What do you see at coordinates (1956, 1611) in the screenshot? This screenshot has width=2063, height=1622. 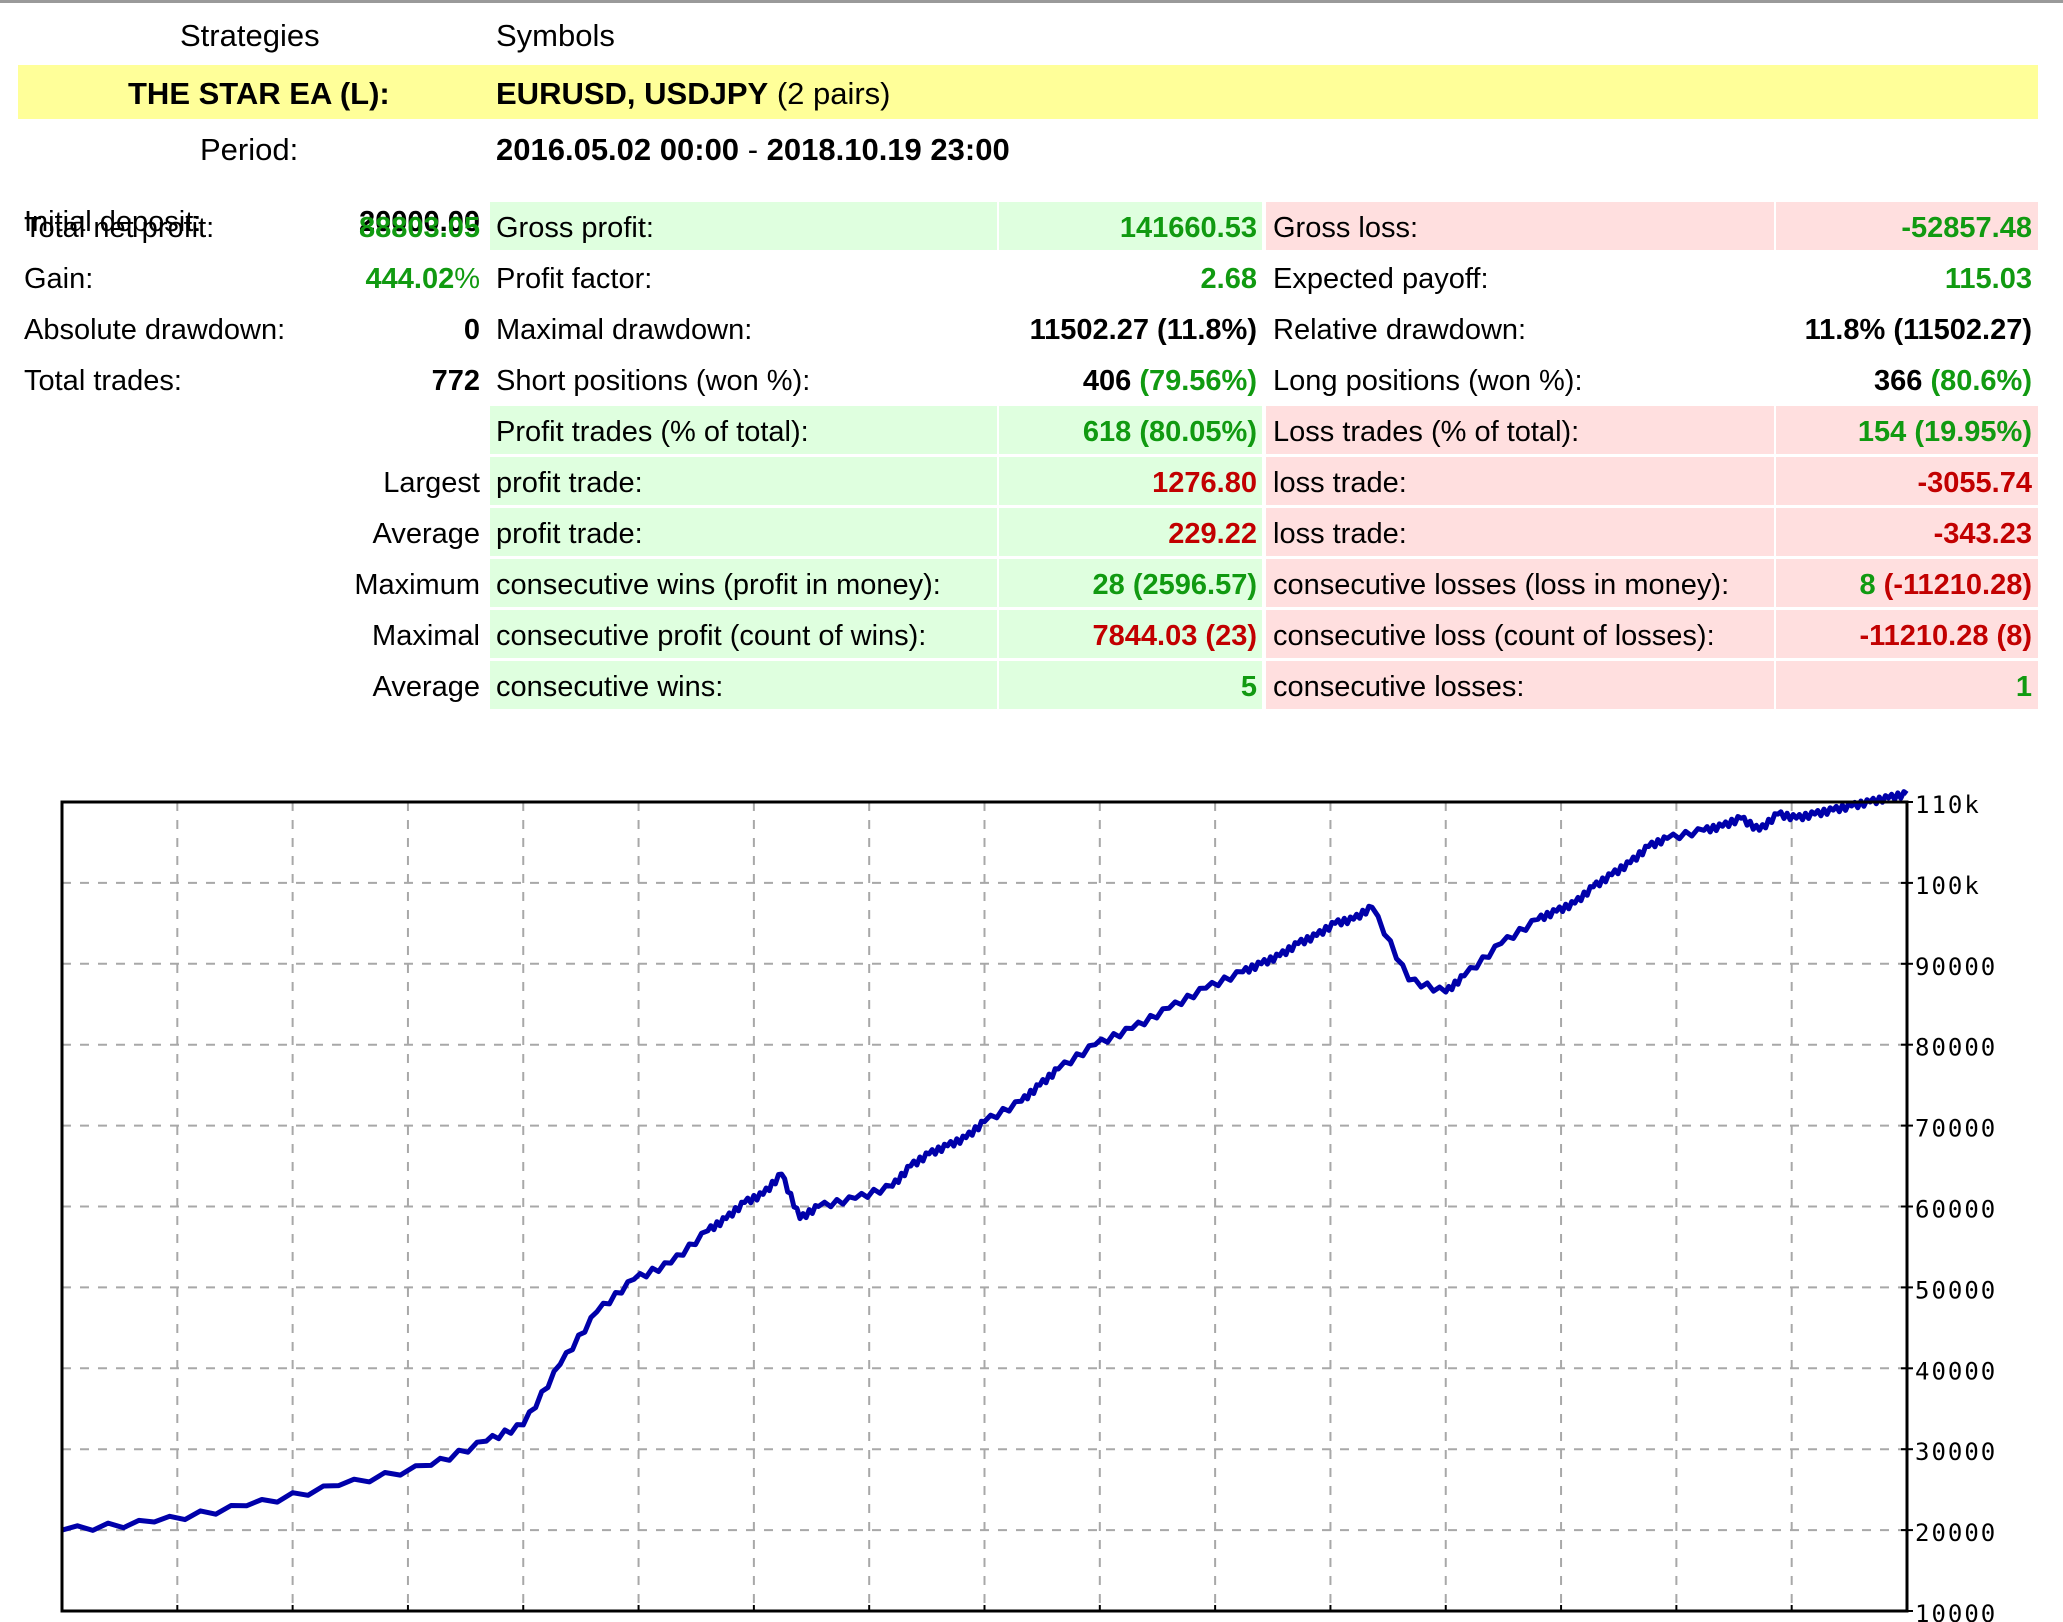 I see `y-tick-label: 10000` at bounding box center [1956, 1611].